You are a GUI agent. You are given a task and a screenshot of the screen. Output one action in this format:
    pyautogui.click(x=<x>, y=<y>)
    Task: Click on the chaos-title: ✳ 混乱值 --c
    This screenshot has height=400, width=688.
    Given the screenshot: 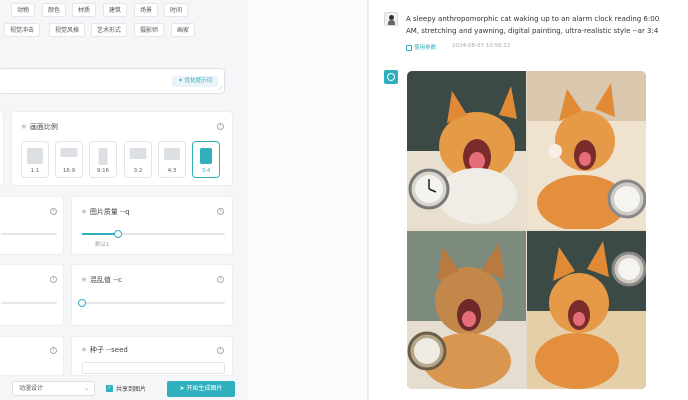 What is the action you would take?
    pyautogui.click(x=102, y=280)
    